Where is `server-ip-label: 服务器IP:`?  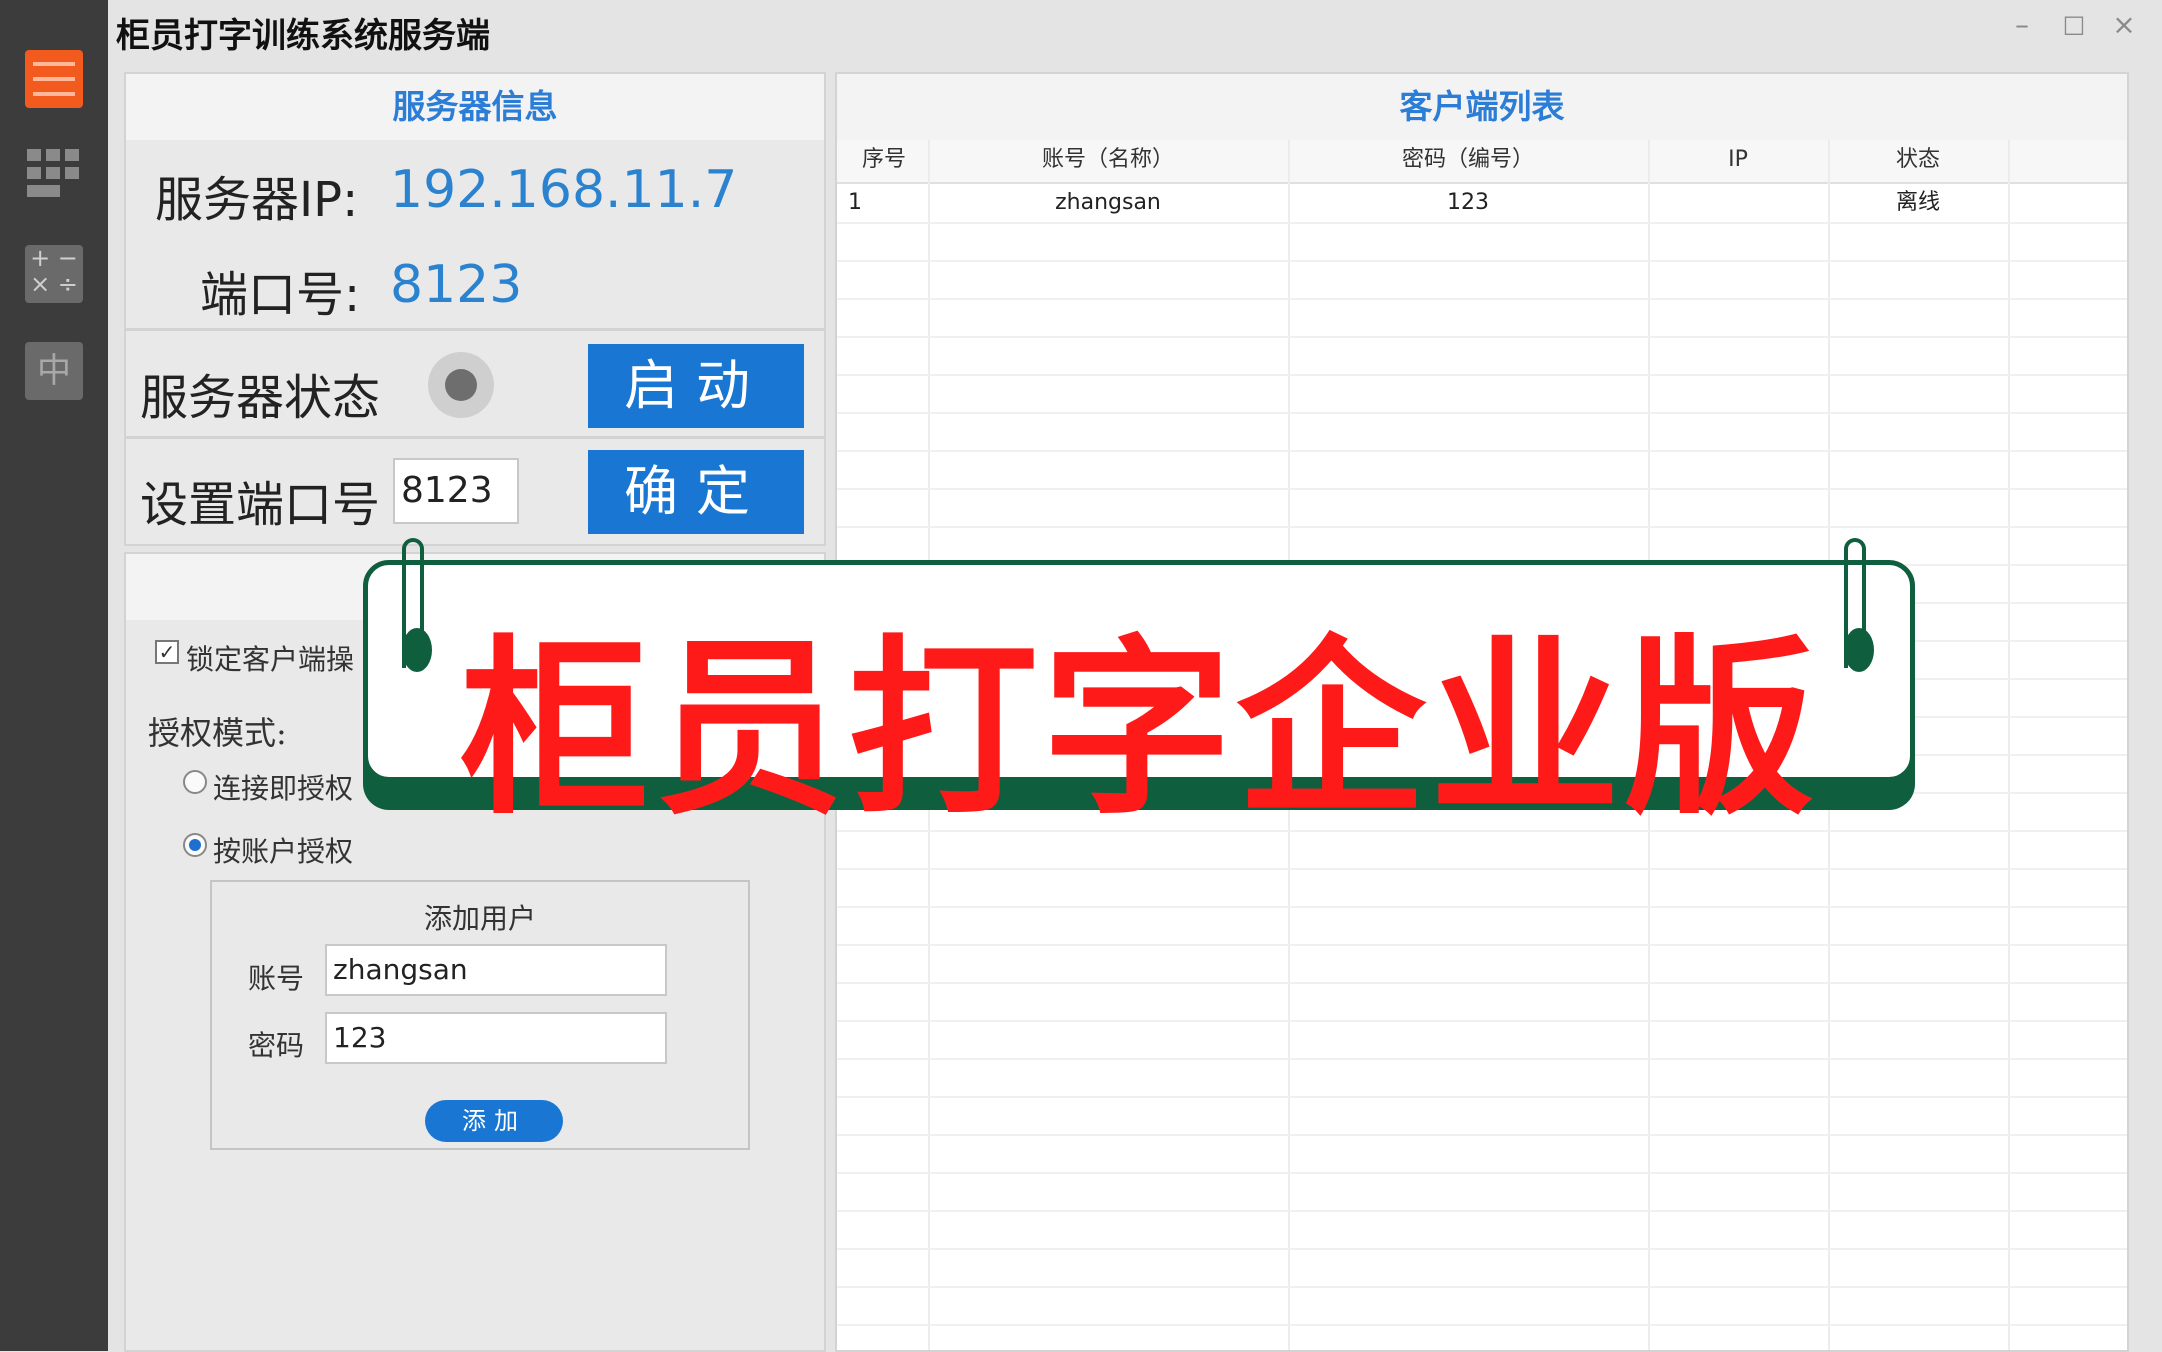
server-ip-label: 服务器IP: is located at coordinates (257, 200).